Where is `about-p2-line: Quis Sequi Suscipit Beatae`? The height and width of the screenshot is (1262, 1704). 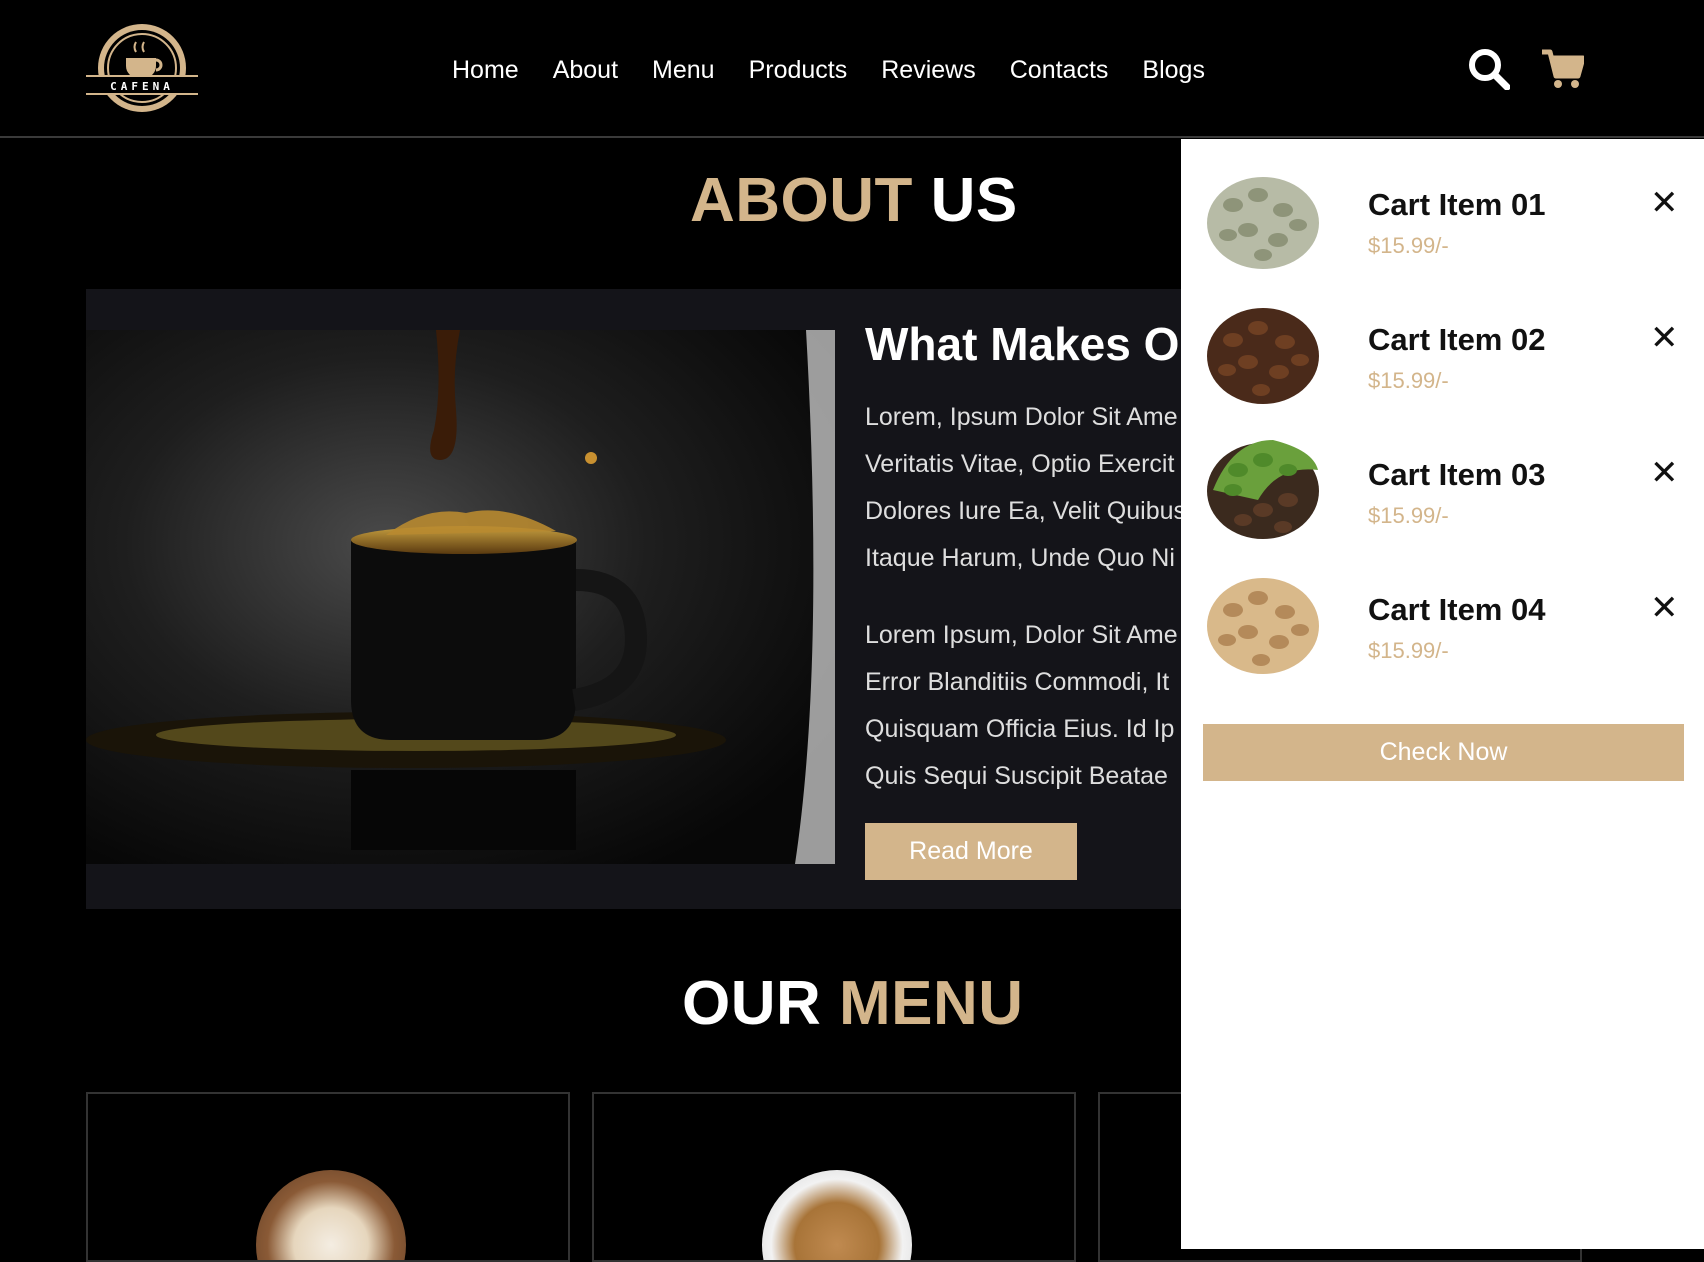 about-p2-line: Quis Sequi Suscipit Beatae is located at coordinates (1016, 776).